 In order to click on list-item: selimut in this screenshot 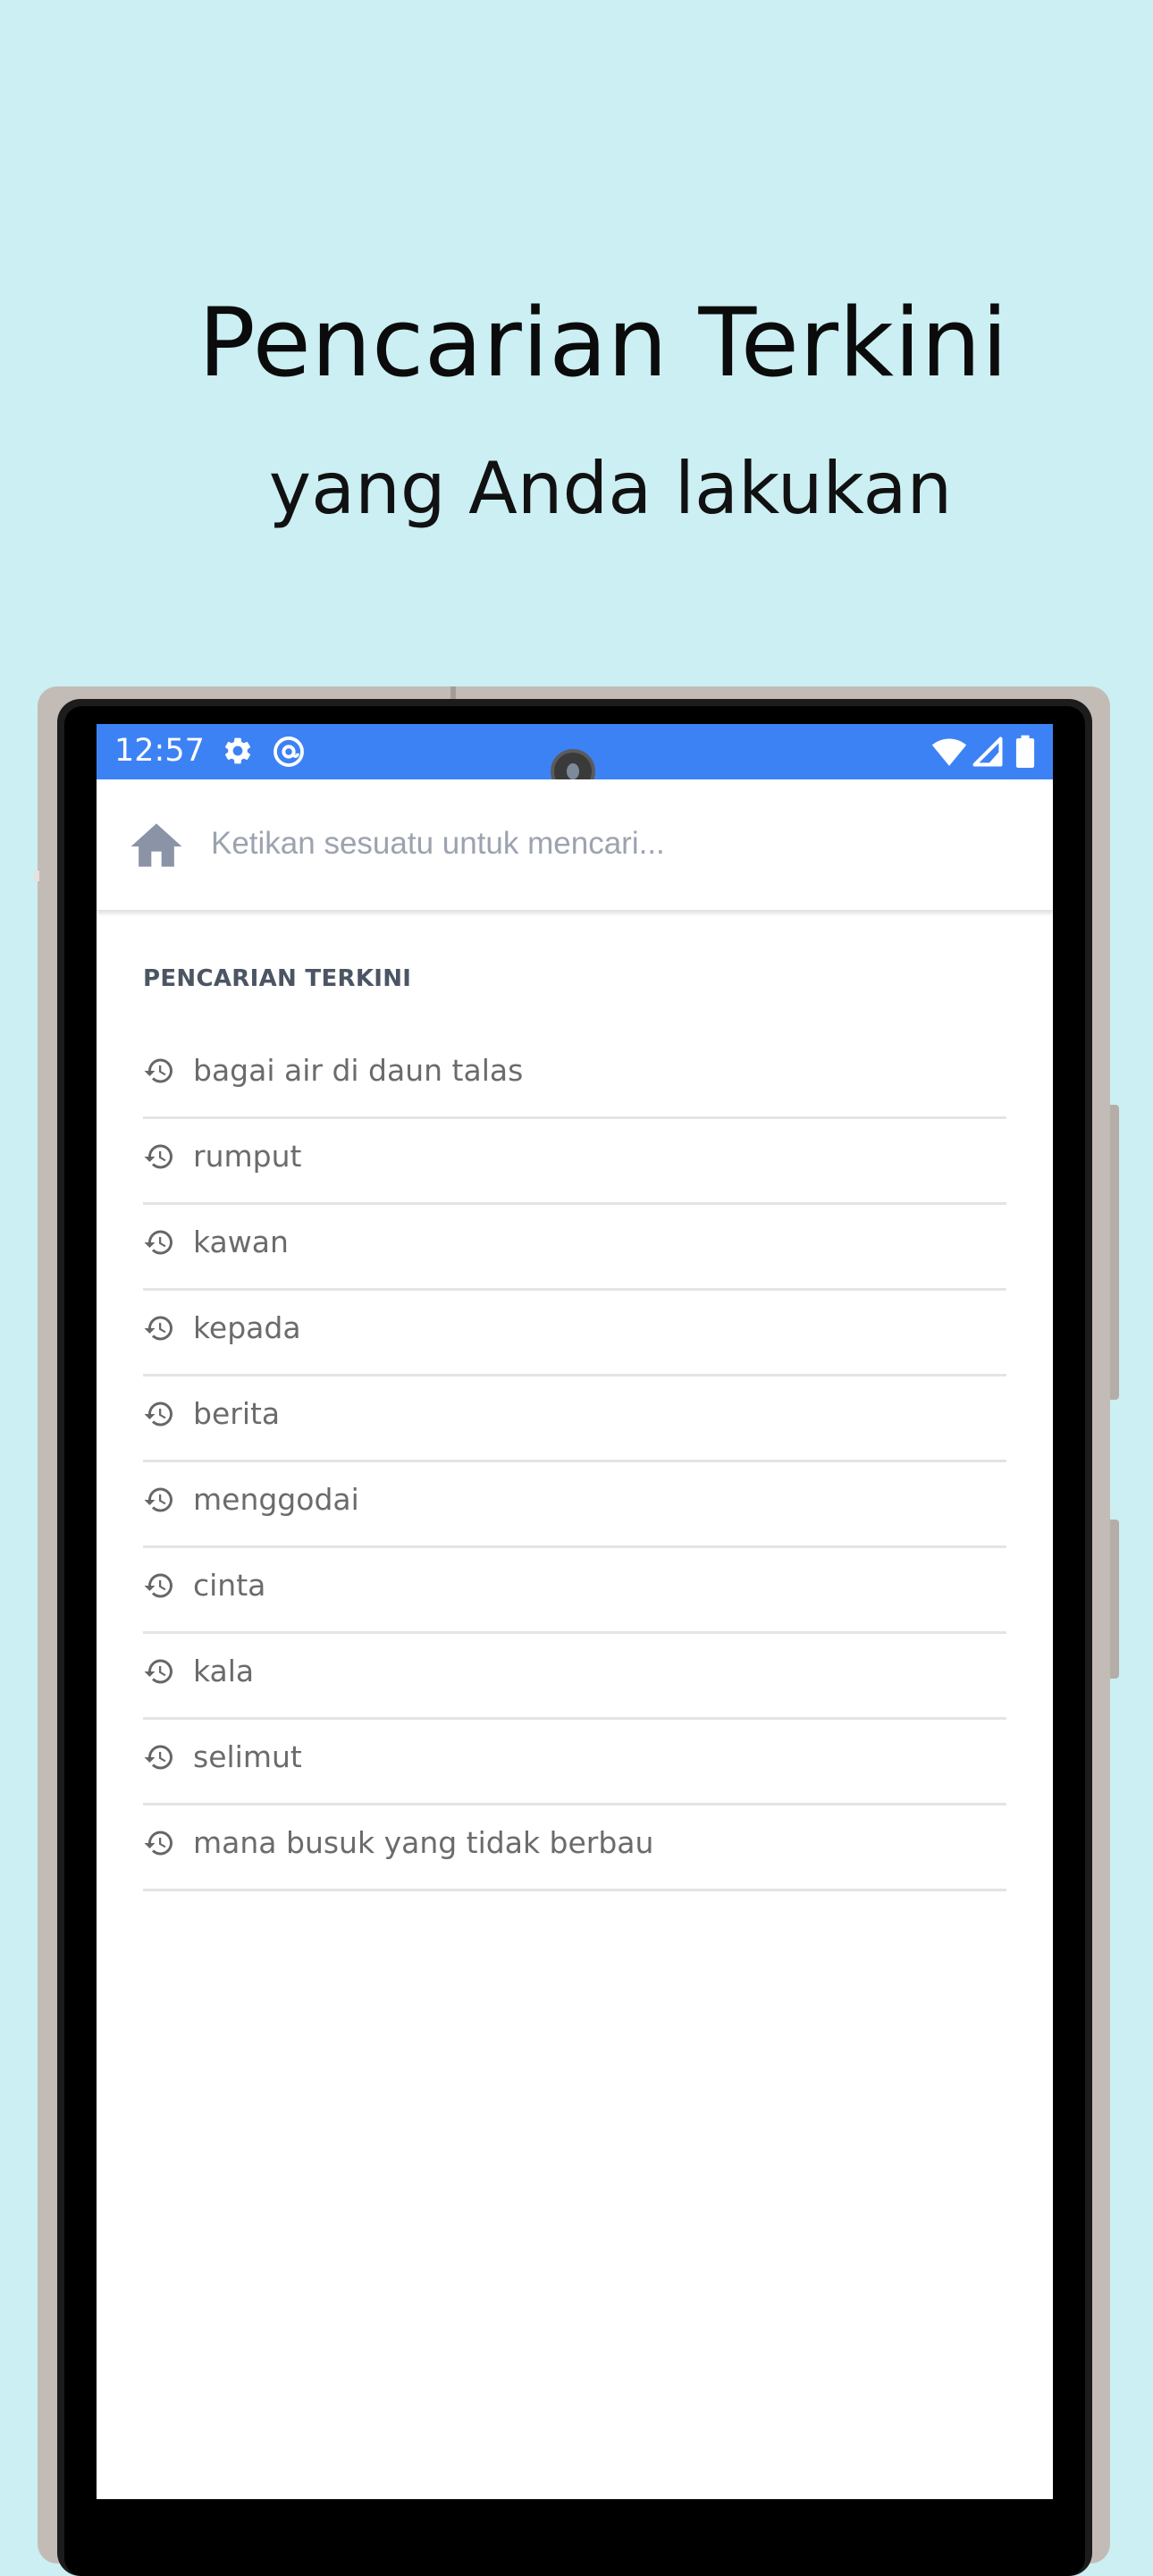, I will do `click(574, 1763)`.